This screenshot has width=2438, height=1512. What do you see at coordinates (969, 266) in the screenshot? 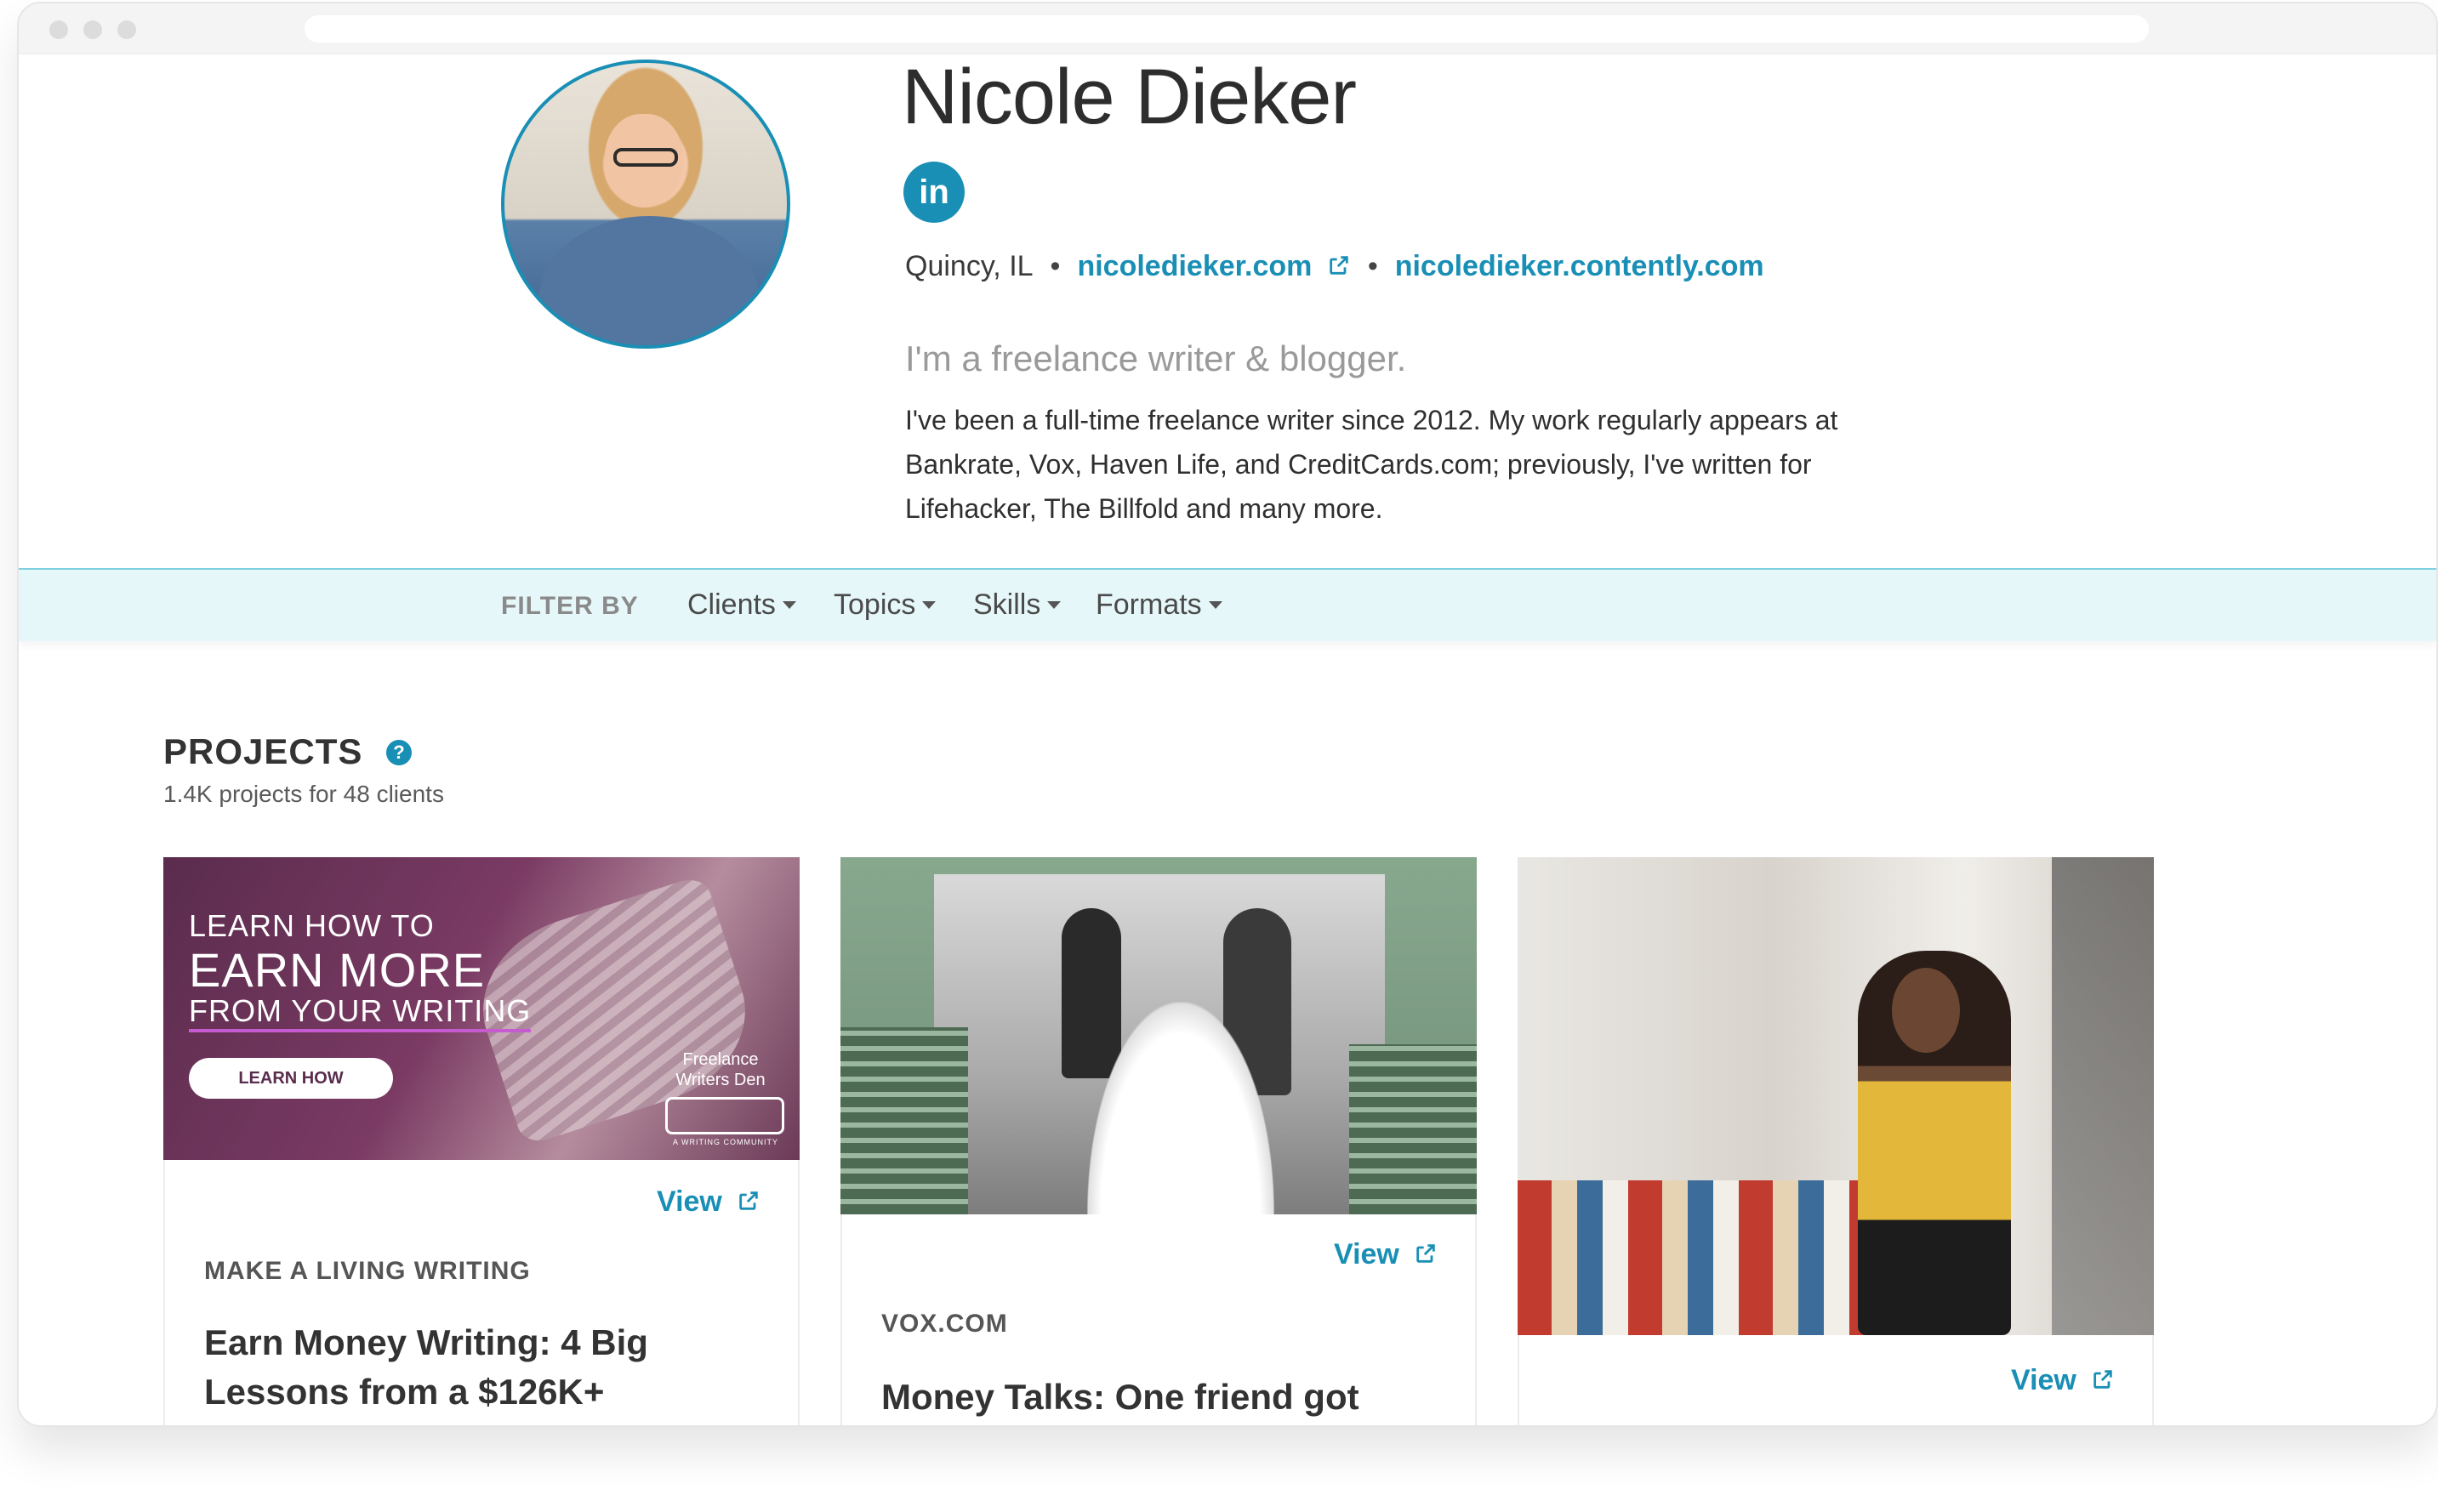
I see `location-text: Quincy, IL` at bounding box center [969, 266].